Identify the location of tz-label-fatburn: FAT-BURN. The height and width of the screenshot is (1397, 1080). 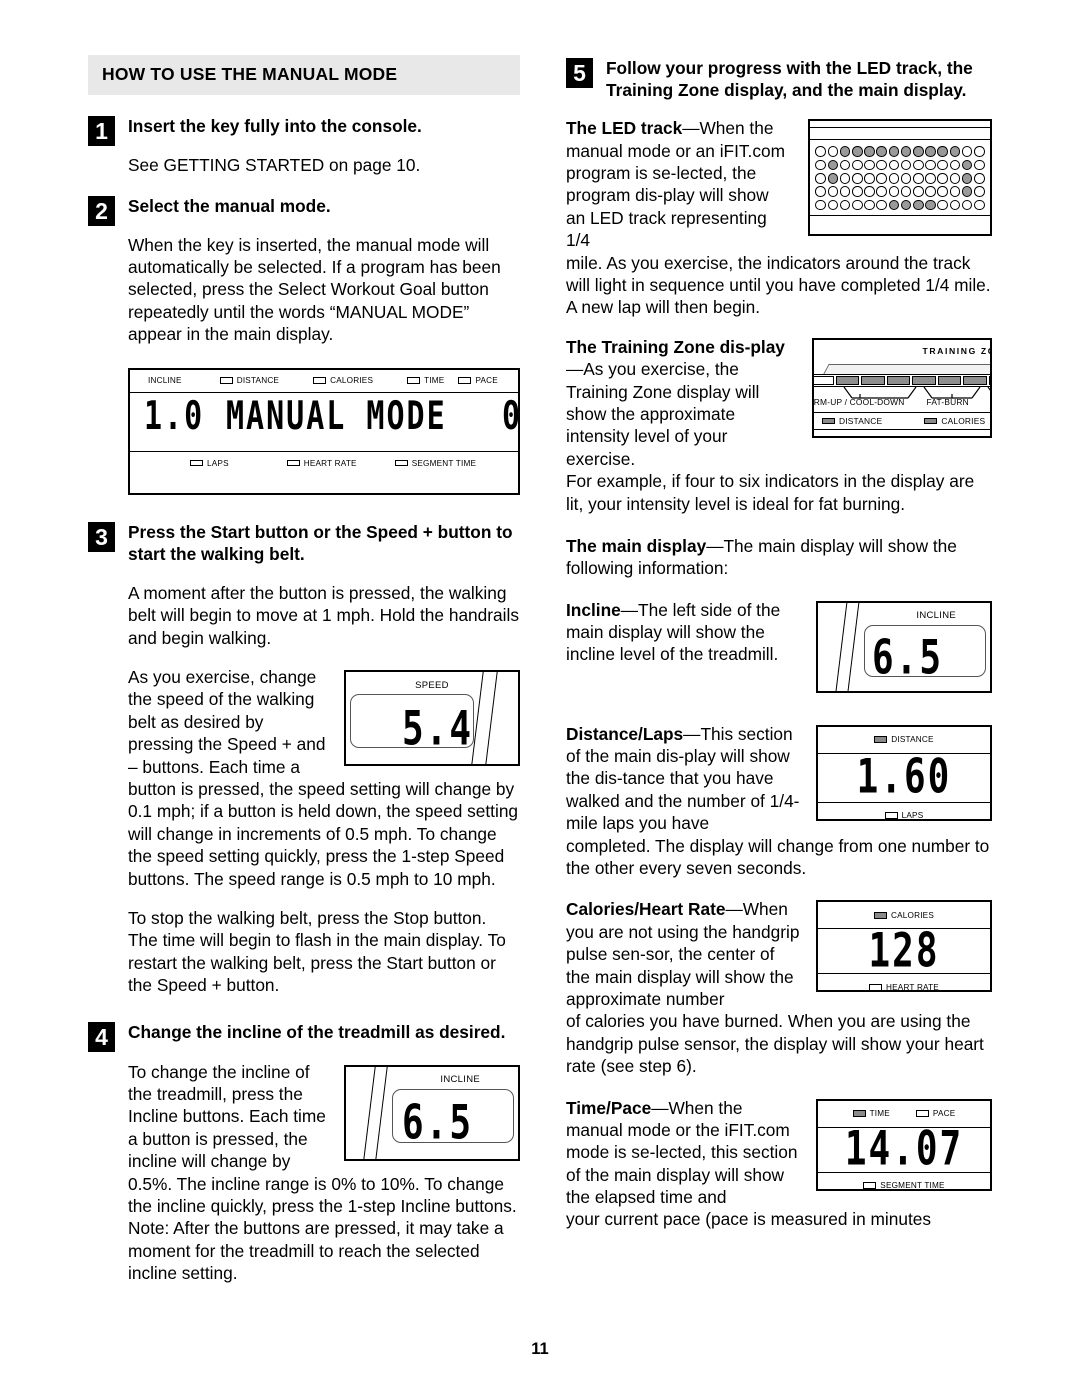
(947, 401).